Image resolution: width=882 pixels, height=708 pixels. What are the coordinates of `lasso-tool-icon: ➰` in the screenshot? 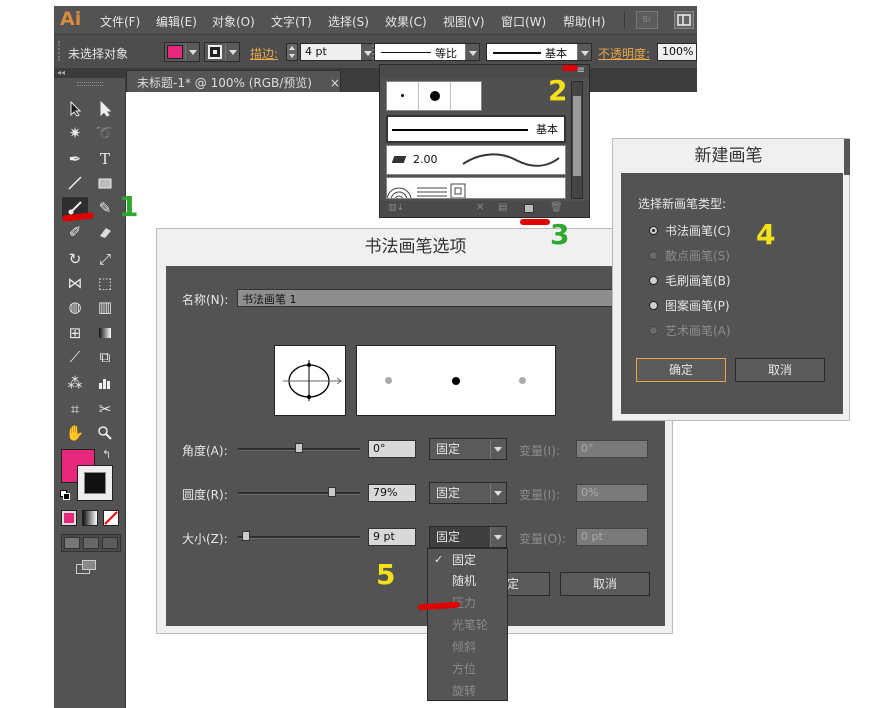 It's located at (105, 133).